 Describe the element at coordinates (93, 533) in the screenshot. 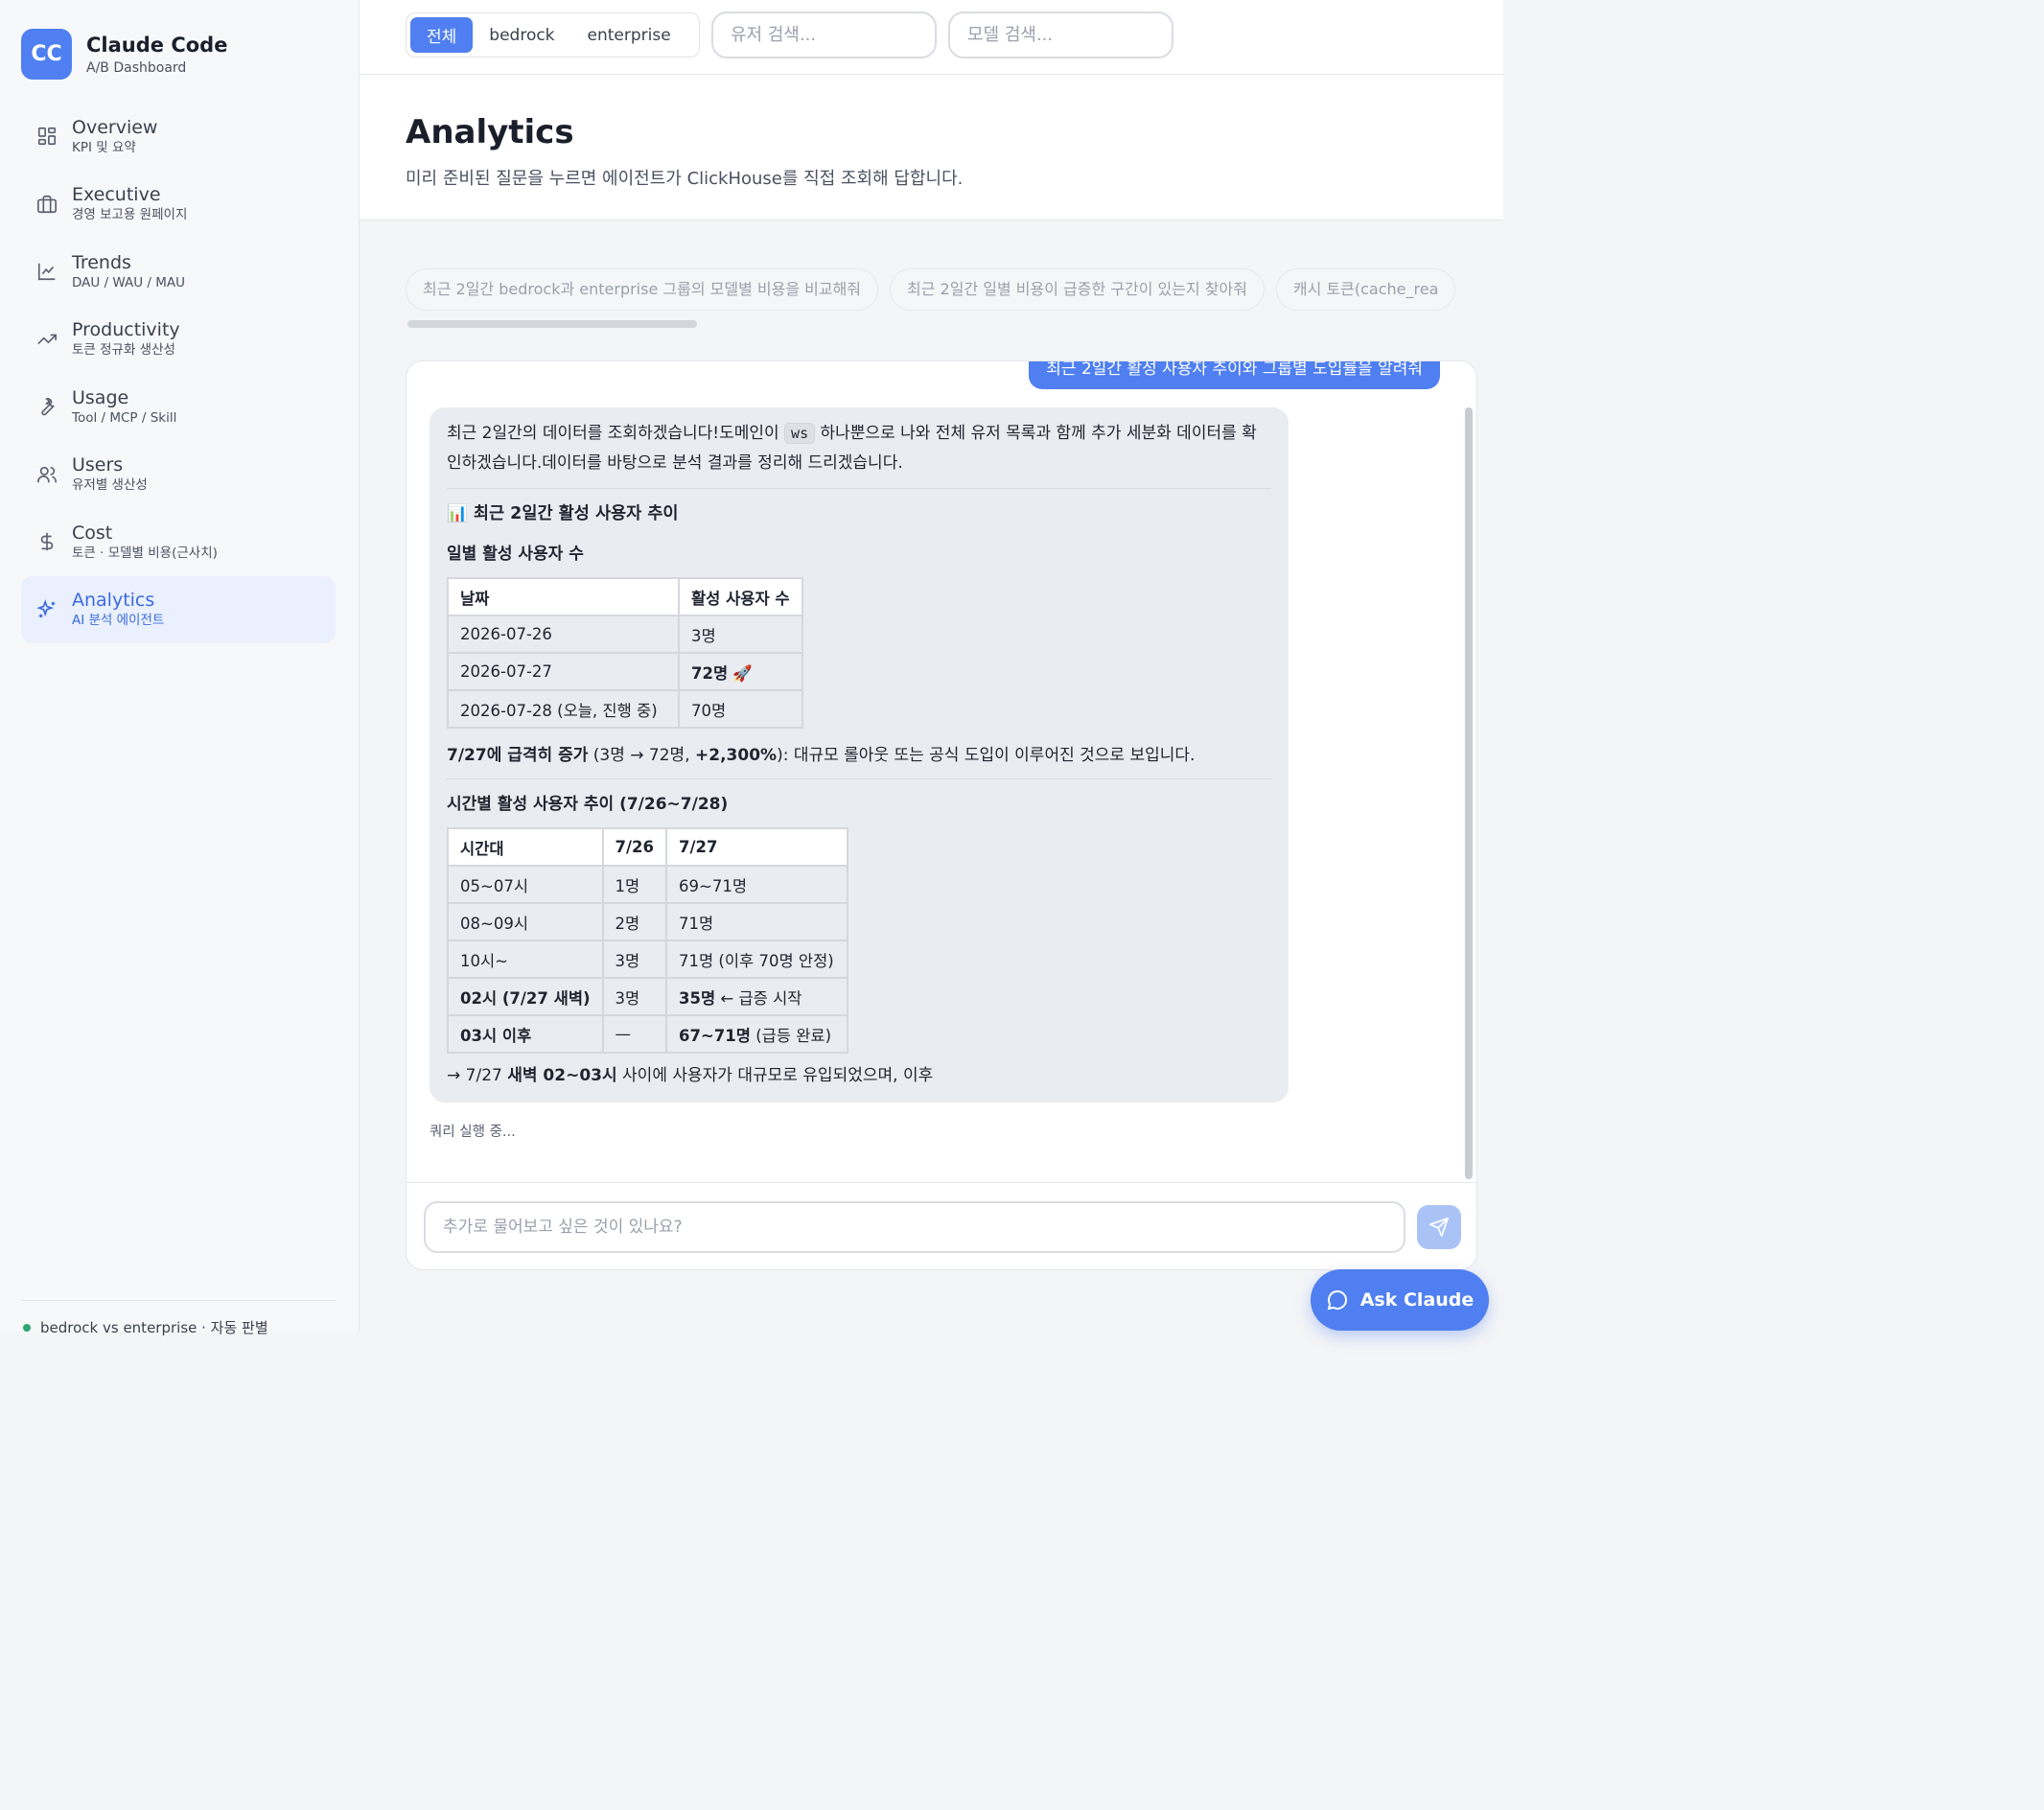

I see `sidebar-item-label: Cost` at that location.